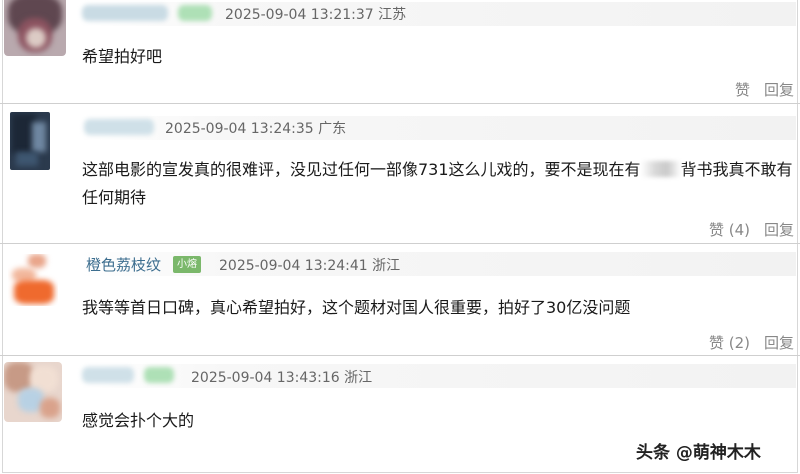 This screenshot has width=800, height=474. What do you see at coordinates (282, 378) in the screenshot?
I see `comment-meta: 2025-09-04 13:43:16 浙江` at bounding box center [282, 378].